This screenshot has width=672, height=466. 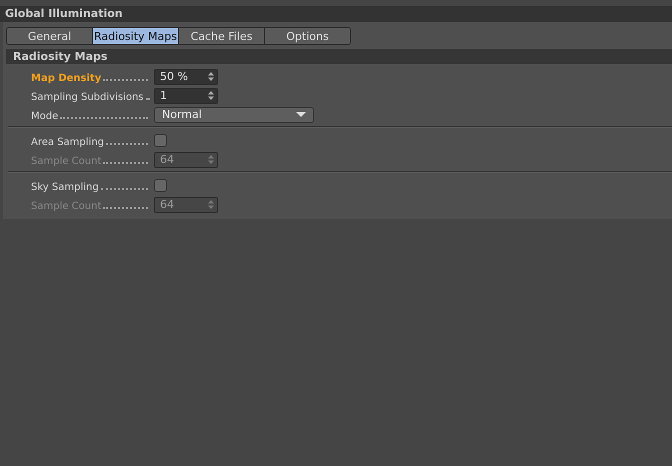 What do you see at coordinates (66, 78) in the screenshot?
I see `field-label: Map Density` at bounding box center [66, 78].